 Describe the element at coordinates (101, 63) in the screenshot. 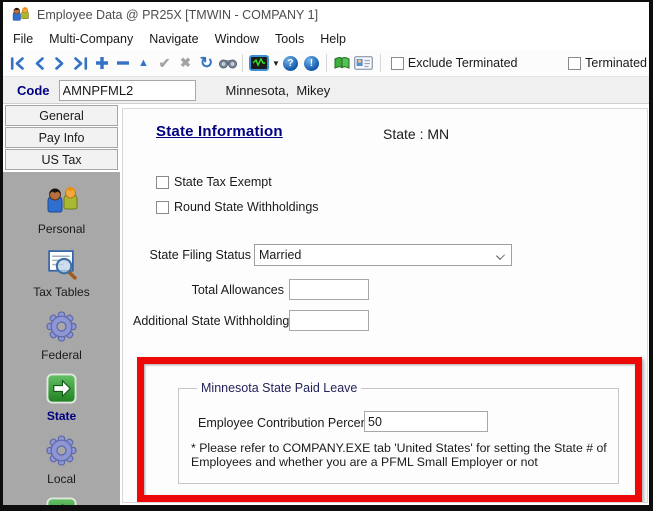

I see `add-icon` at that location.